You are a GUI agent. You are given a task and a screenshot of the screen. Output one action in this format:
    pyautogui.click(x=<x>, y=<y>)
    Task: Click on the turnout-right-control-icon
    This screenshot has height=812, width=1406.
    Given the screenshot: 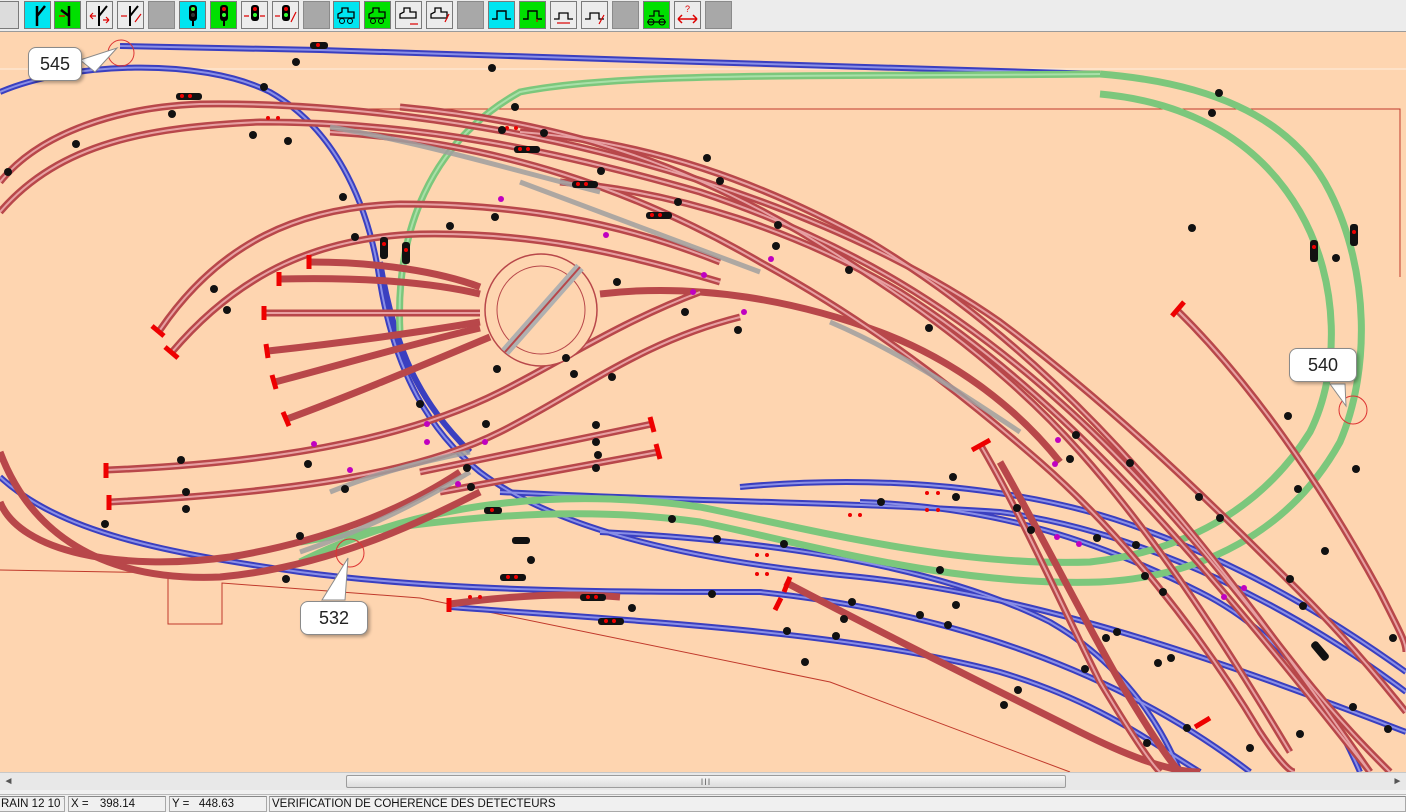 What is the action you would take?
    pyautogui.click(x=130, y=15)
    